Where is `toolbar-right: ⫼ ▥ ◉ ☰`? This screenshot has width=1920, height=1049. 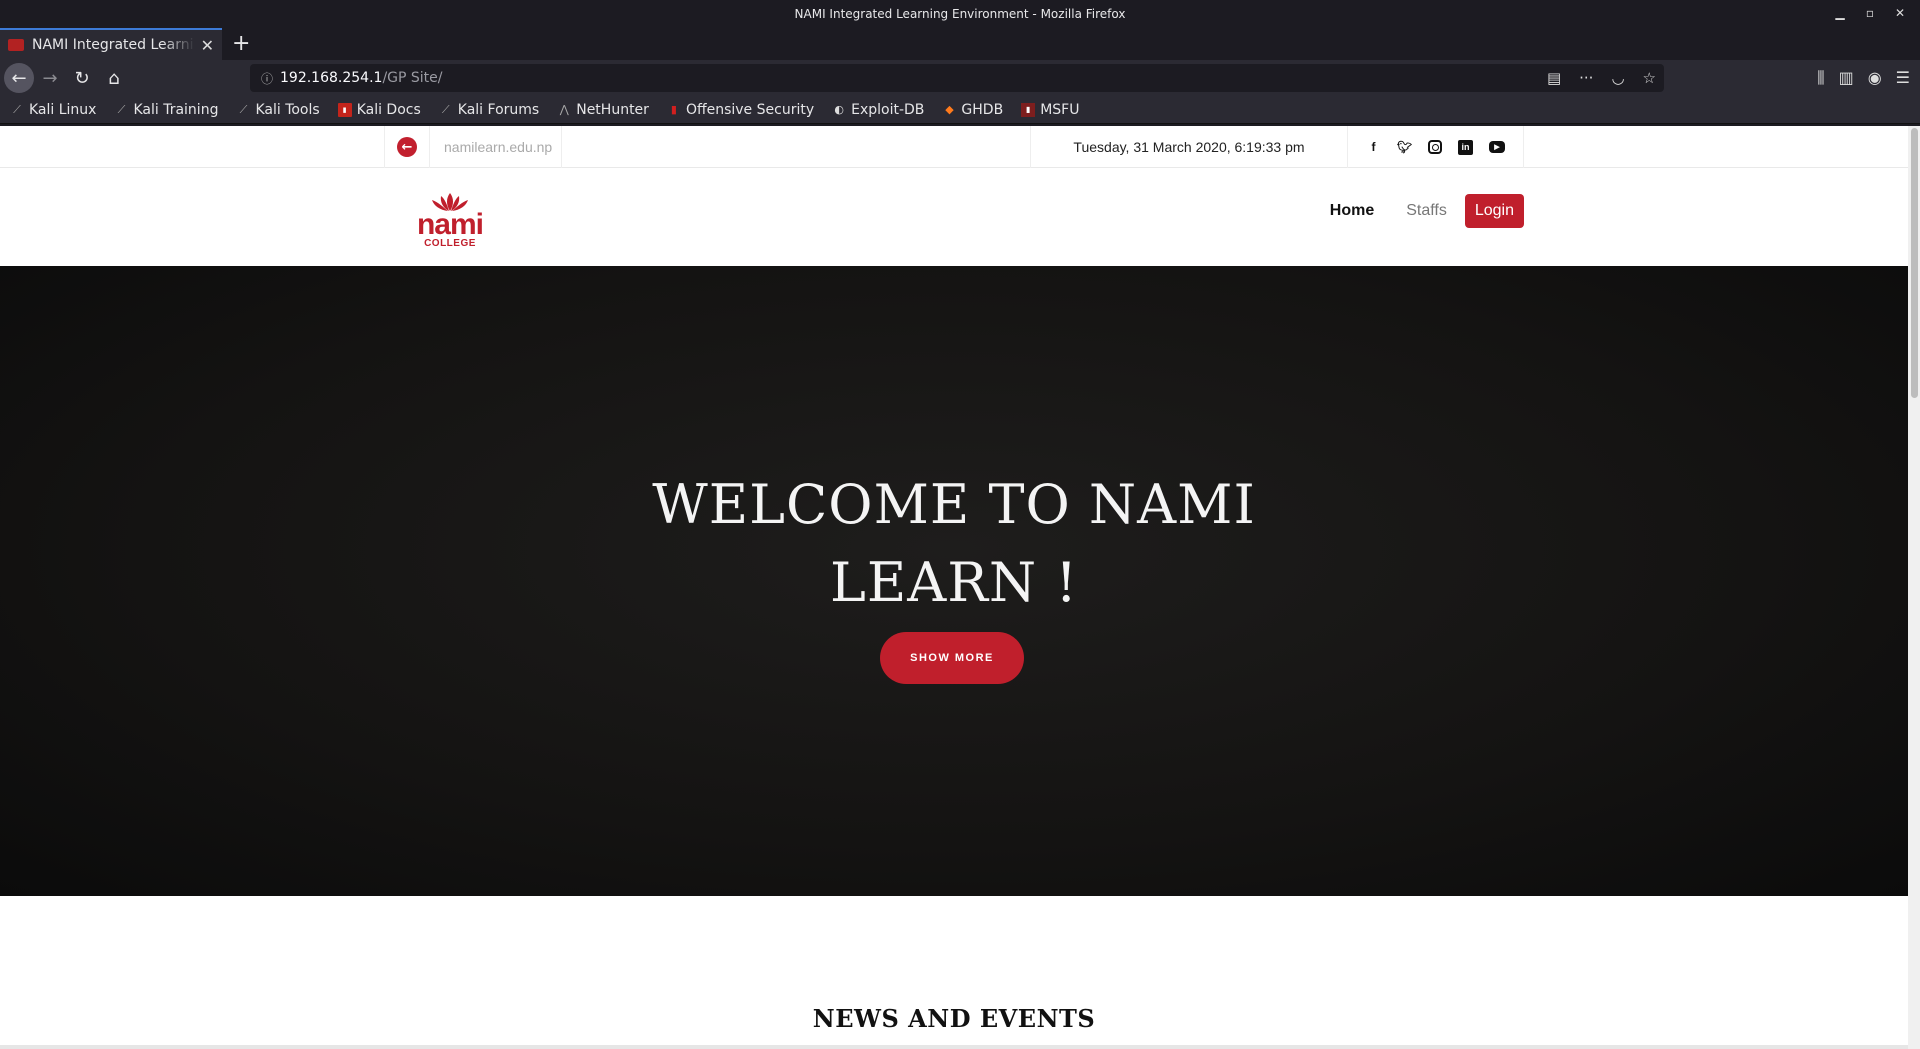
toolbar-right: ⫼ ▥ ◉ ☰ is located at coordinates (1868, 78).